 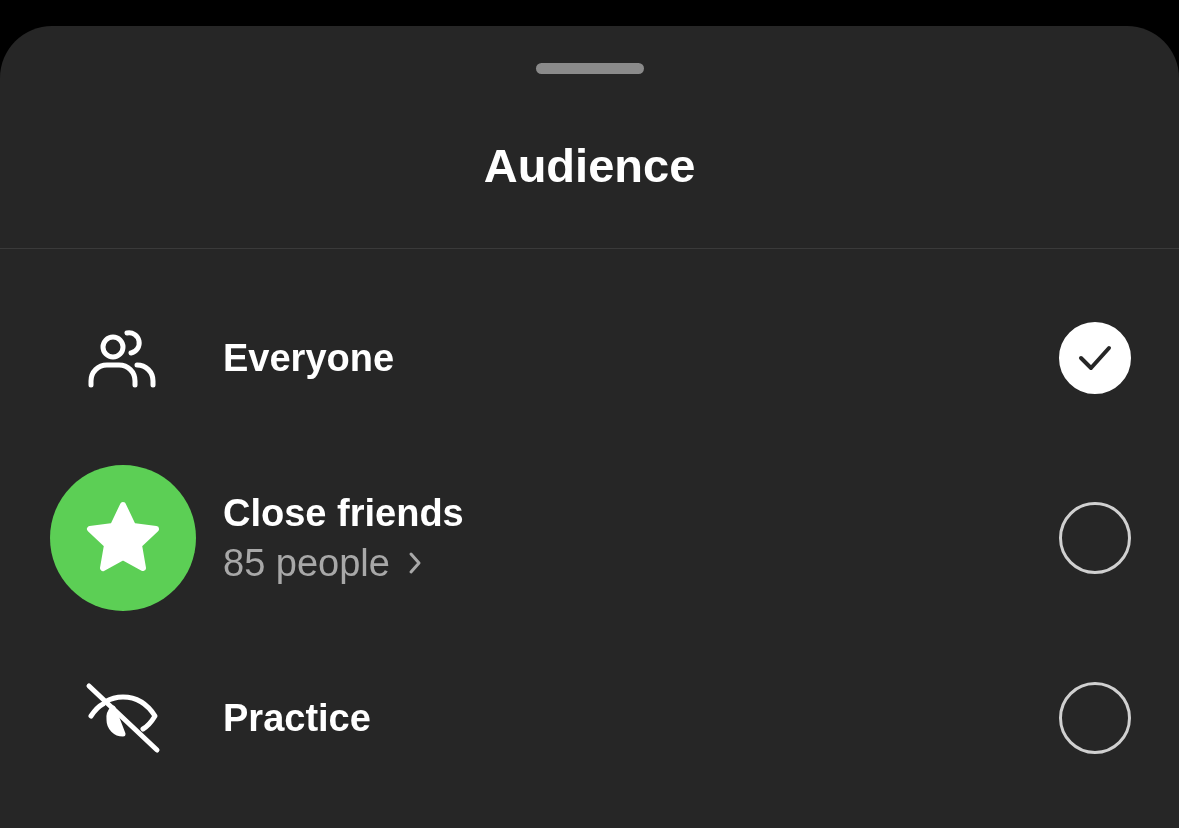 I want to click on people-icon, so click(x=123, y=358).